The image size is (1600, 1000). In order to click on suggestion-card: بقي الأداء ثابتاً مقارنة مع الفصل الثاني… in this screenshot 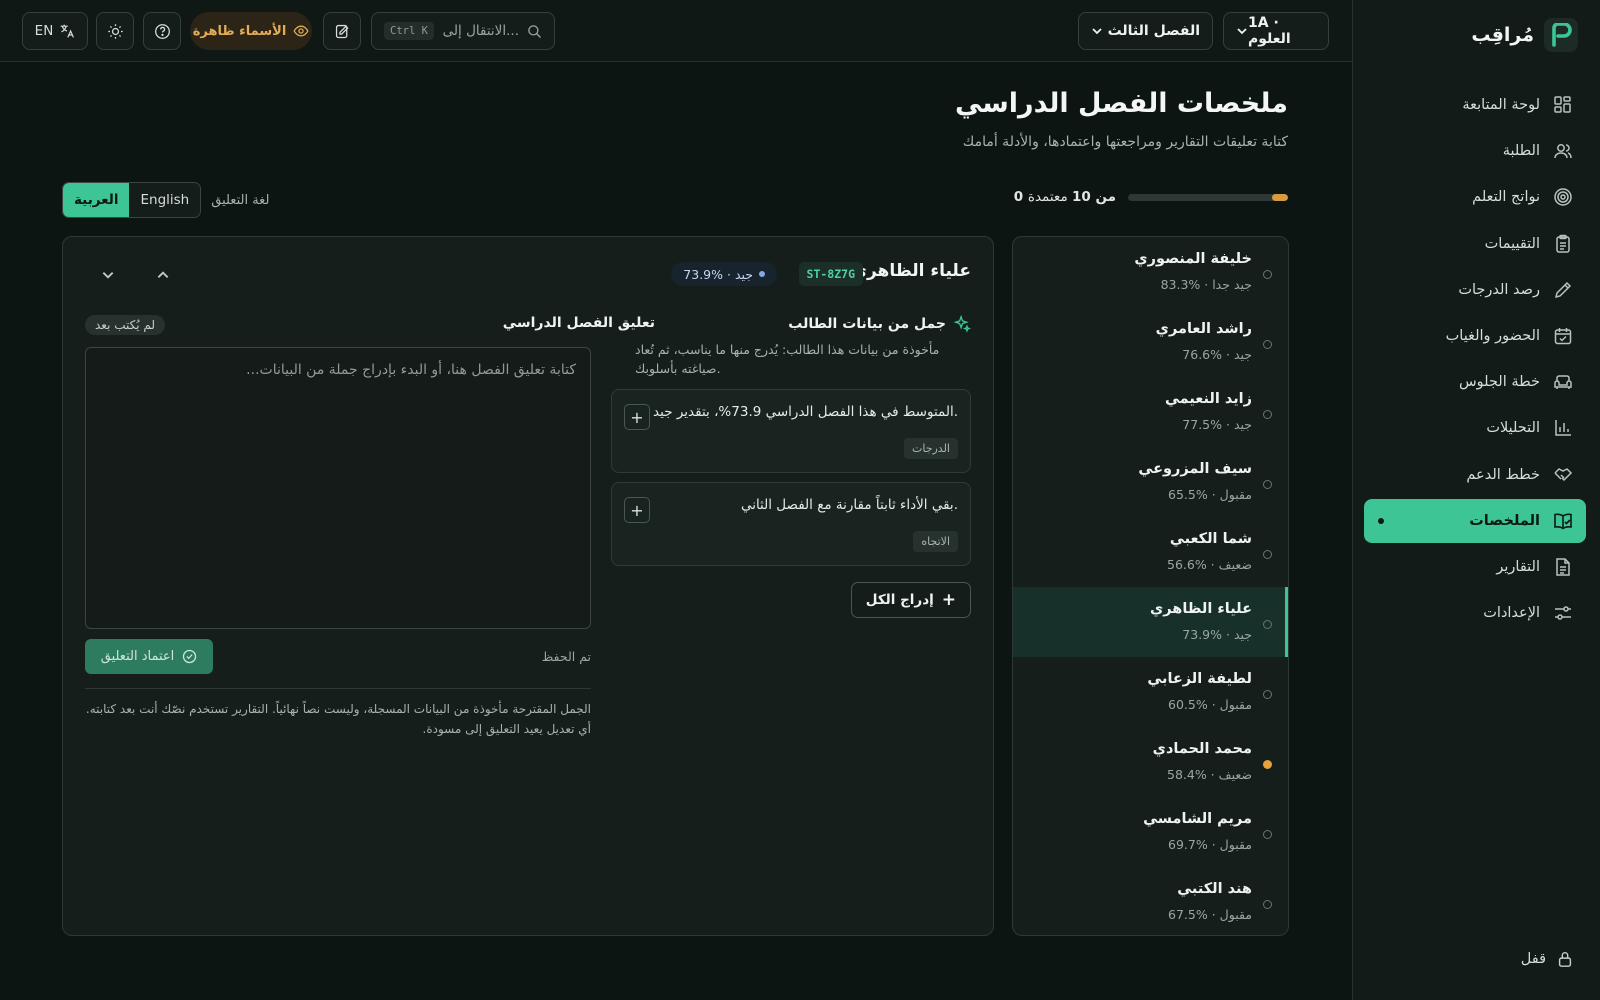, I will do `click(791, 524)`.